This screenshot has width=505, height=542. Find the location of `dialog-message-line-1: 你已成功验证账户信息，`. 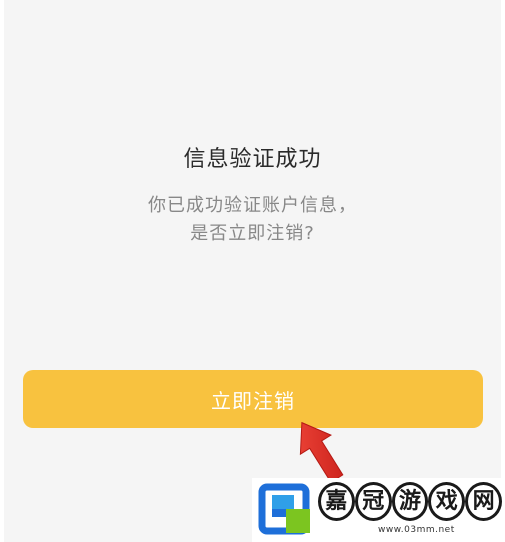

dialog-message-line-1: 你已成功验证账户信息， is located at coordinates (252, 205).